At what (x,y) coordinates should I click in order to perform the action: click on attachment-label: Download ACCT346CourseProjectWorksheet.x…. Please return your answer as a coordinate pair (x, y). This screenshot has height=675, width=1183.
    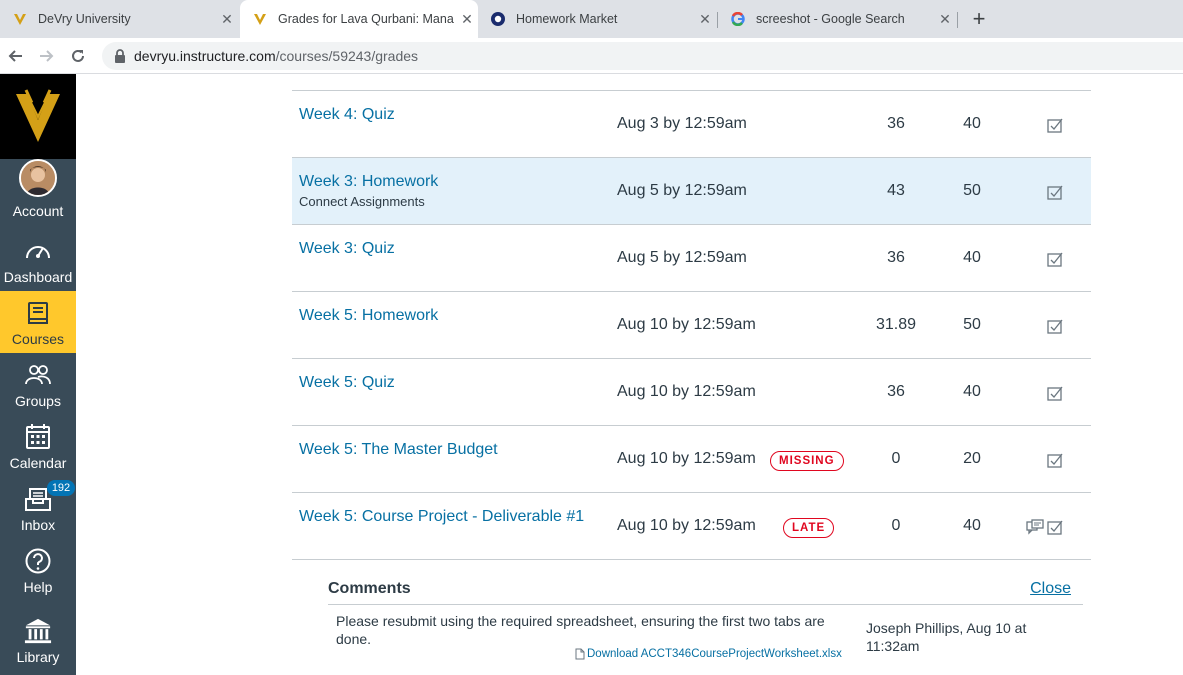
    Looking at the image, I should click on (714, 654).